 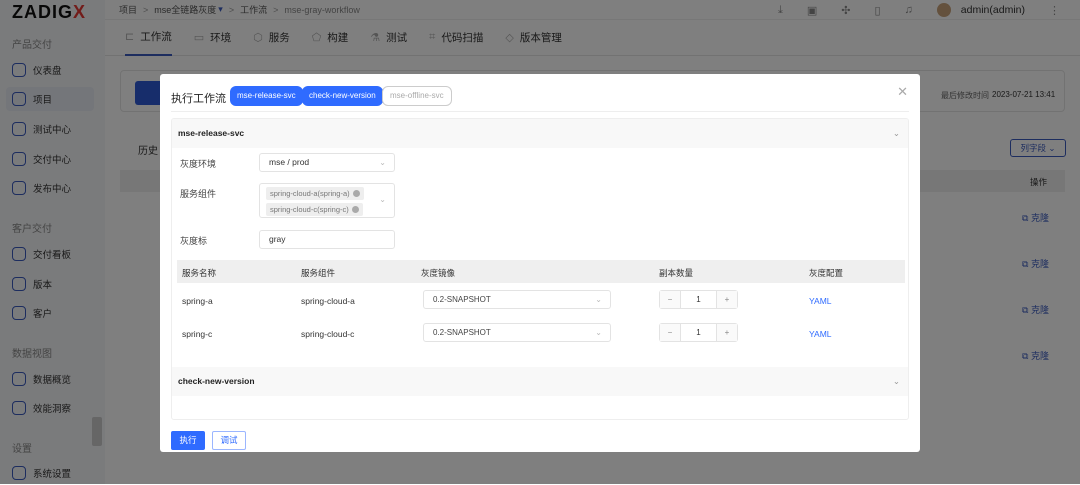 What do you see at coordinates (199, 273) in the screenshot?
I see `column-header: 服务名称` at bounding box center [199, 273].